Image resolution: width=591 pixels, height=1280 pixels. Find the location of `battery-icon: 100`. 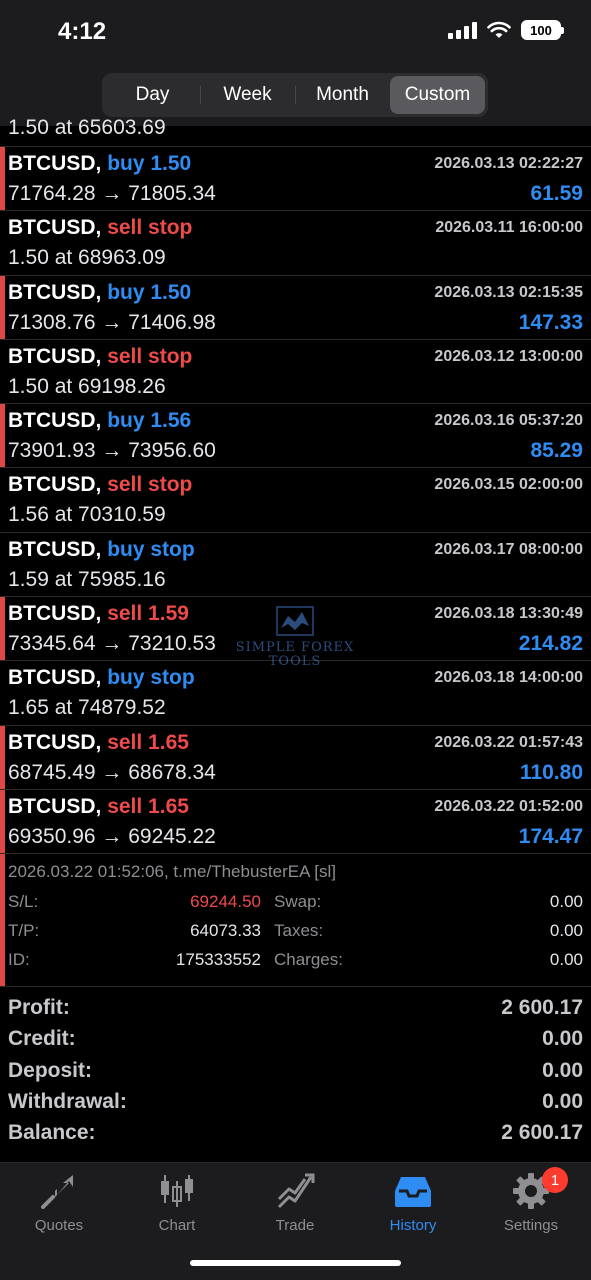

battery-icon: 100 is located at coordinates (542, 30).